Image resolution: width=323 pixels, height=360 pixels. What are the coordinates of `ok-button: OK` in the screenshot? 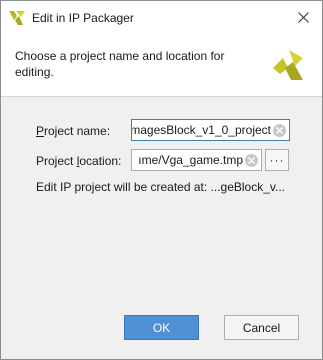 It's located at (161, 327).